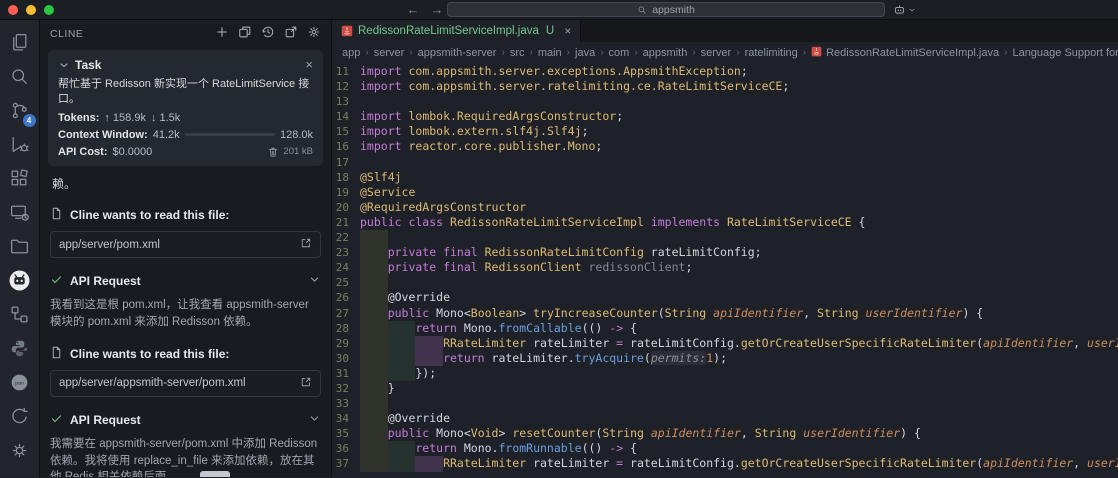 This screenshot has width=1118, height=478. I want to click on minimize-window-button, so click(31, 10).